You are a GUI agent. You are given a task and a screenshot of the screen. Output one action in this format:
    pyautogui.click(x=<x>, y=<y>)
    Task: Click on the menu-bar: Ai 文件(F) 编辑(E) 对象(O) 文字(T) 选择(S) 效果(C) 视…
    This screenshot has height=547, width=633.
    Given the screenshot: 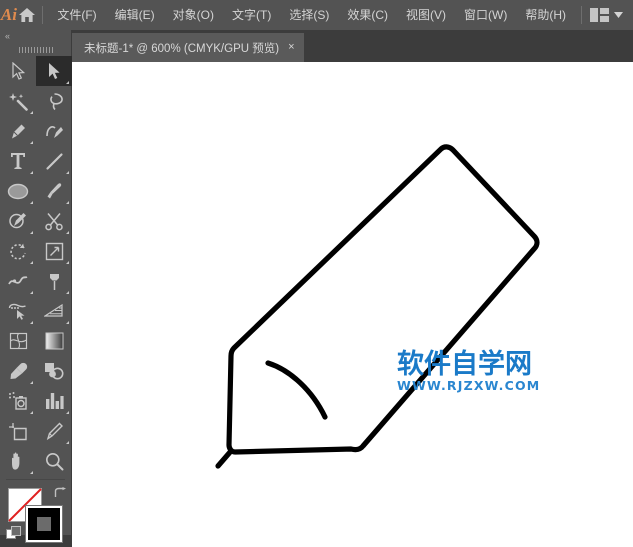 What is the action you would take?
    pyautogui.click(x=316, y=15)
    